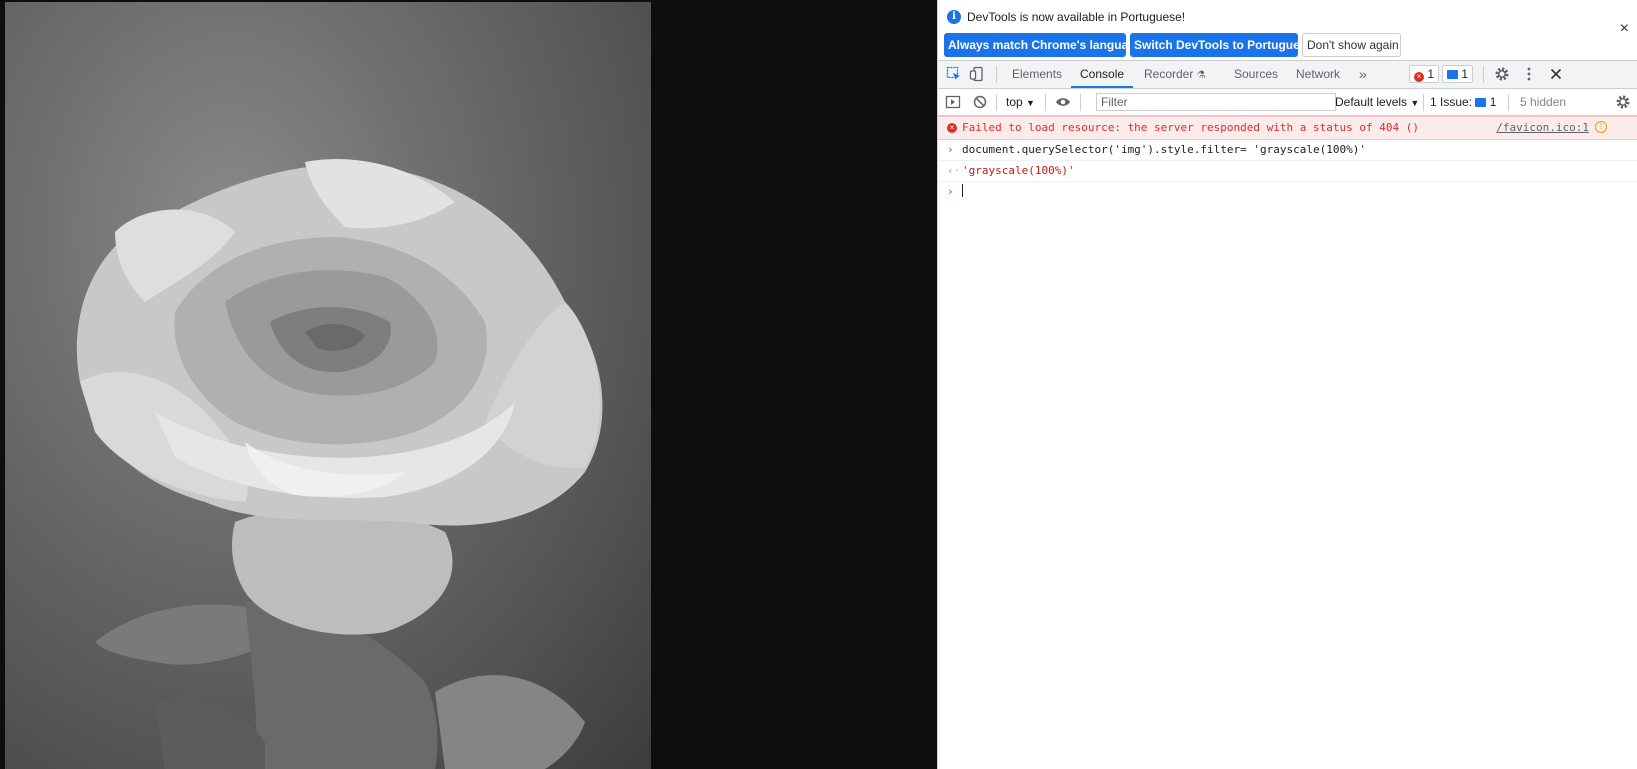  Describe the element at coordinates (1601, 127) in the screenshot. I see `issue-warning-icon: !` at that location.